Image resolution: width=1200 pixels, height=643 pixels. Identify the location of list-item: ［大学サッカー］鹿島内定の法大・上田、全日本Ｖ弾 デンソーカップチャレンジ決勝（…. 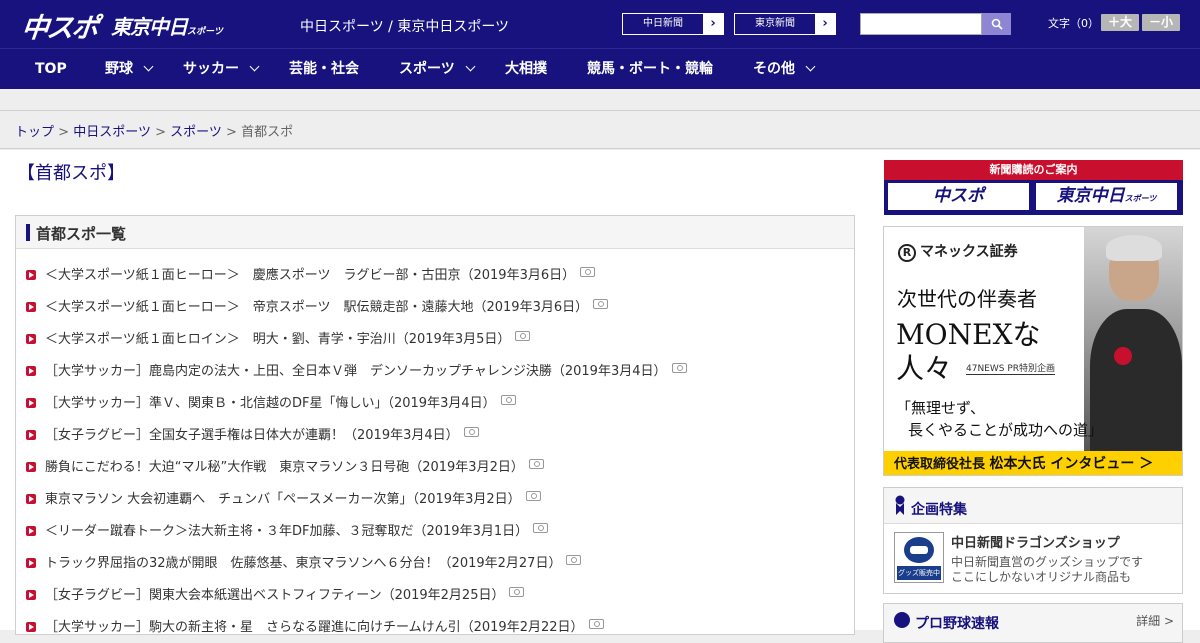
(356, 370).